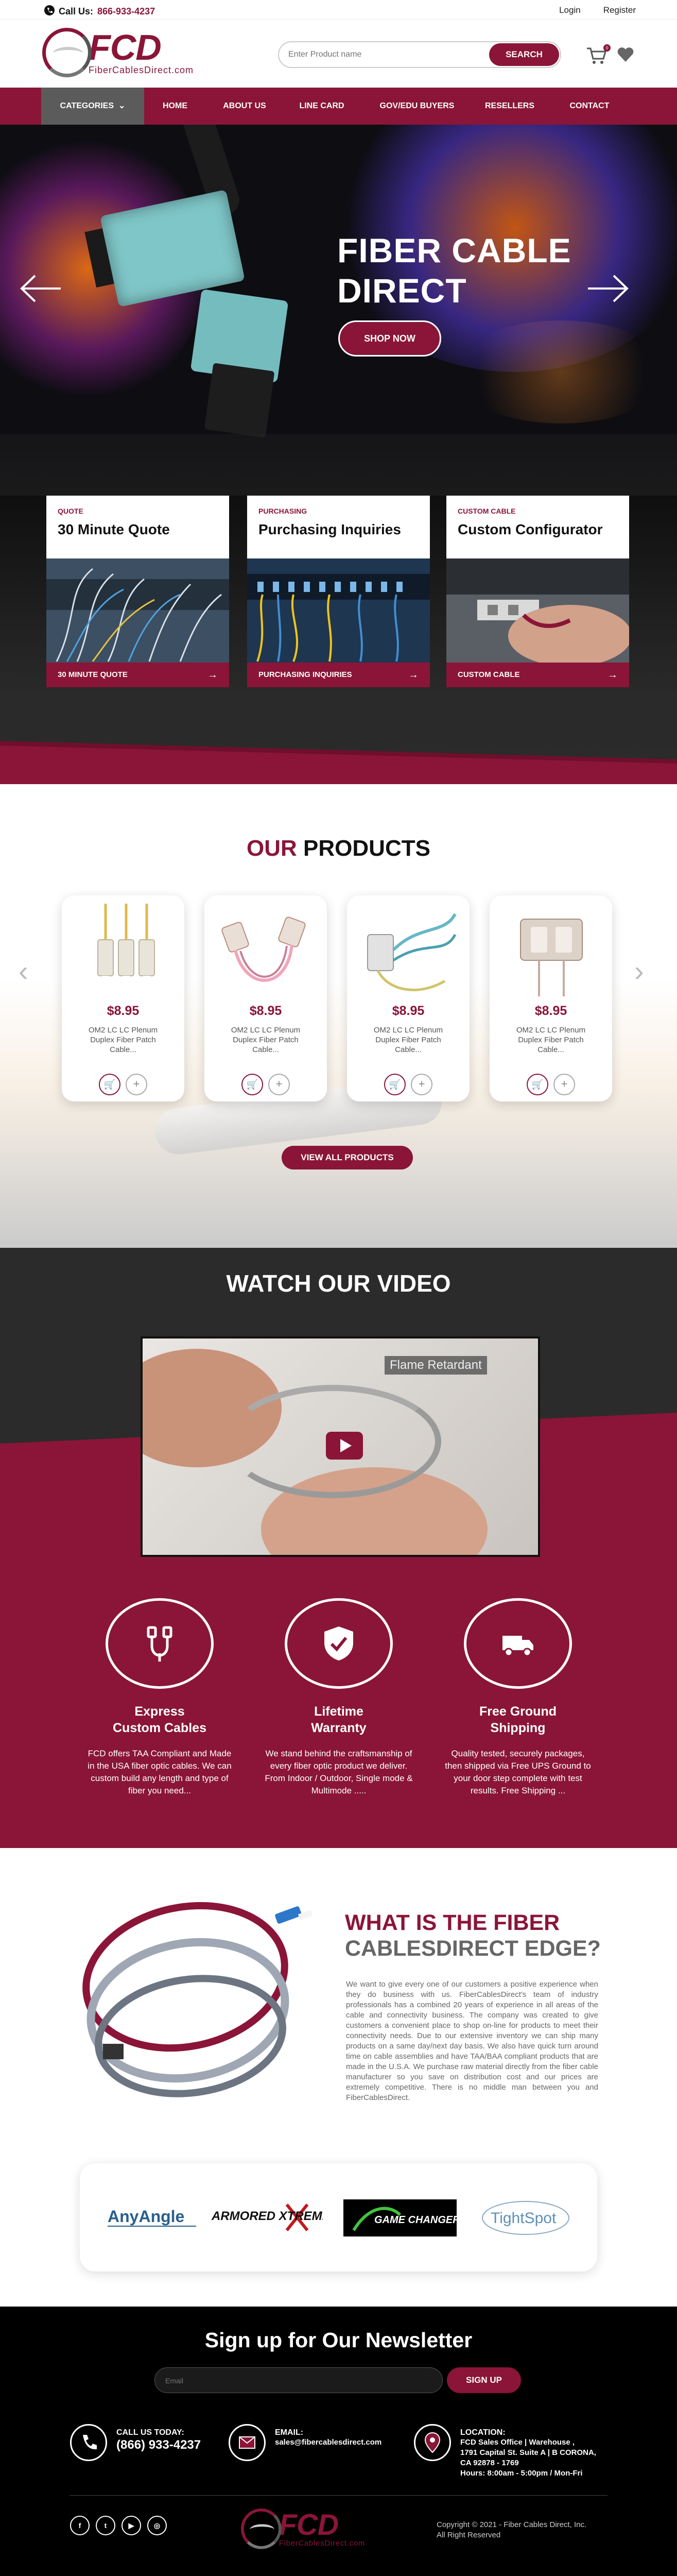 Image resolution: width=677 pixels, height=2576 pixels. I want to click on newsletter-signup-button: SIGN UP, so click(484, 2380).